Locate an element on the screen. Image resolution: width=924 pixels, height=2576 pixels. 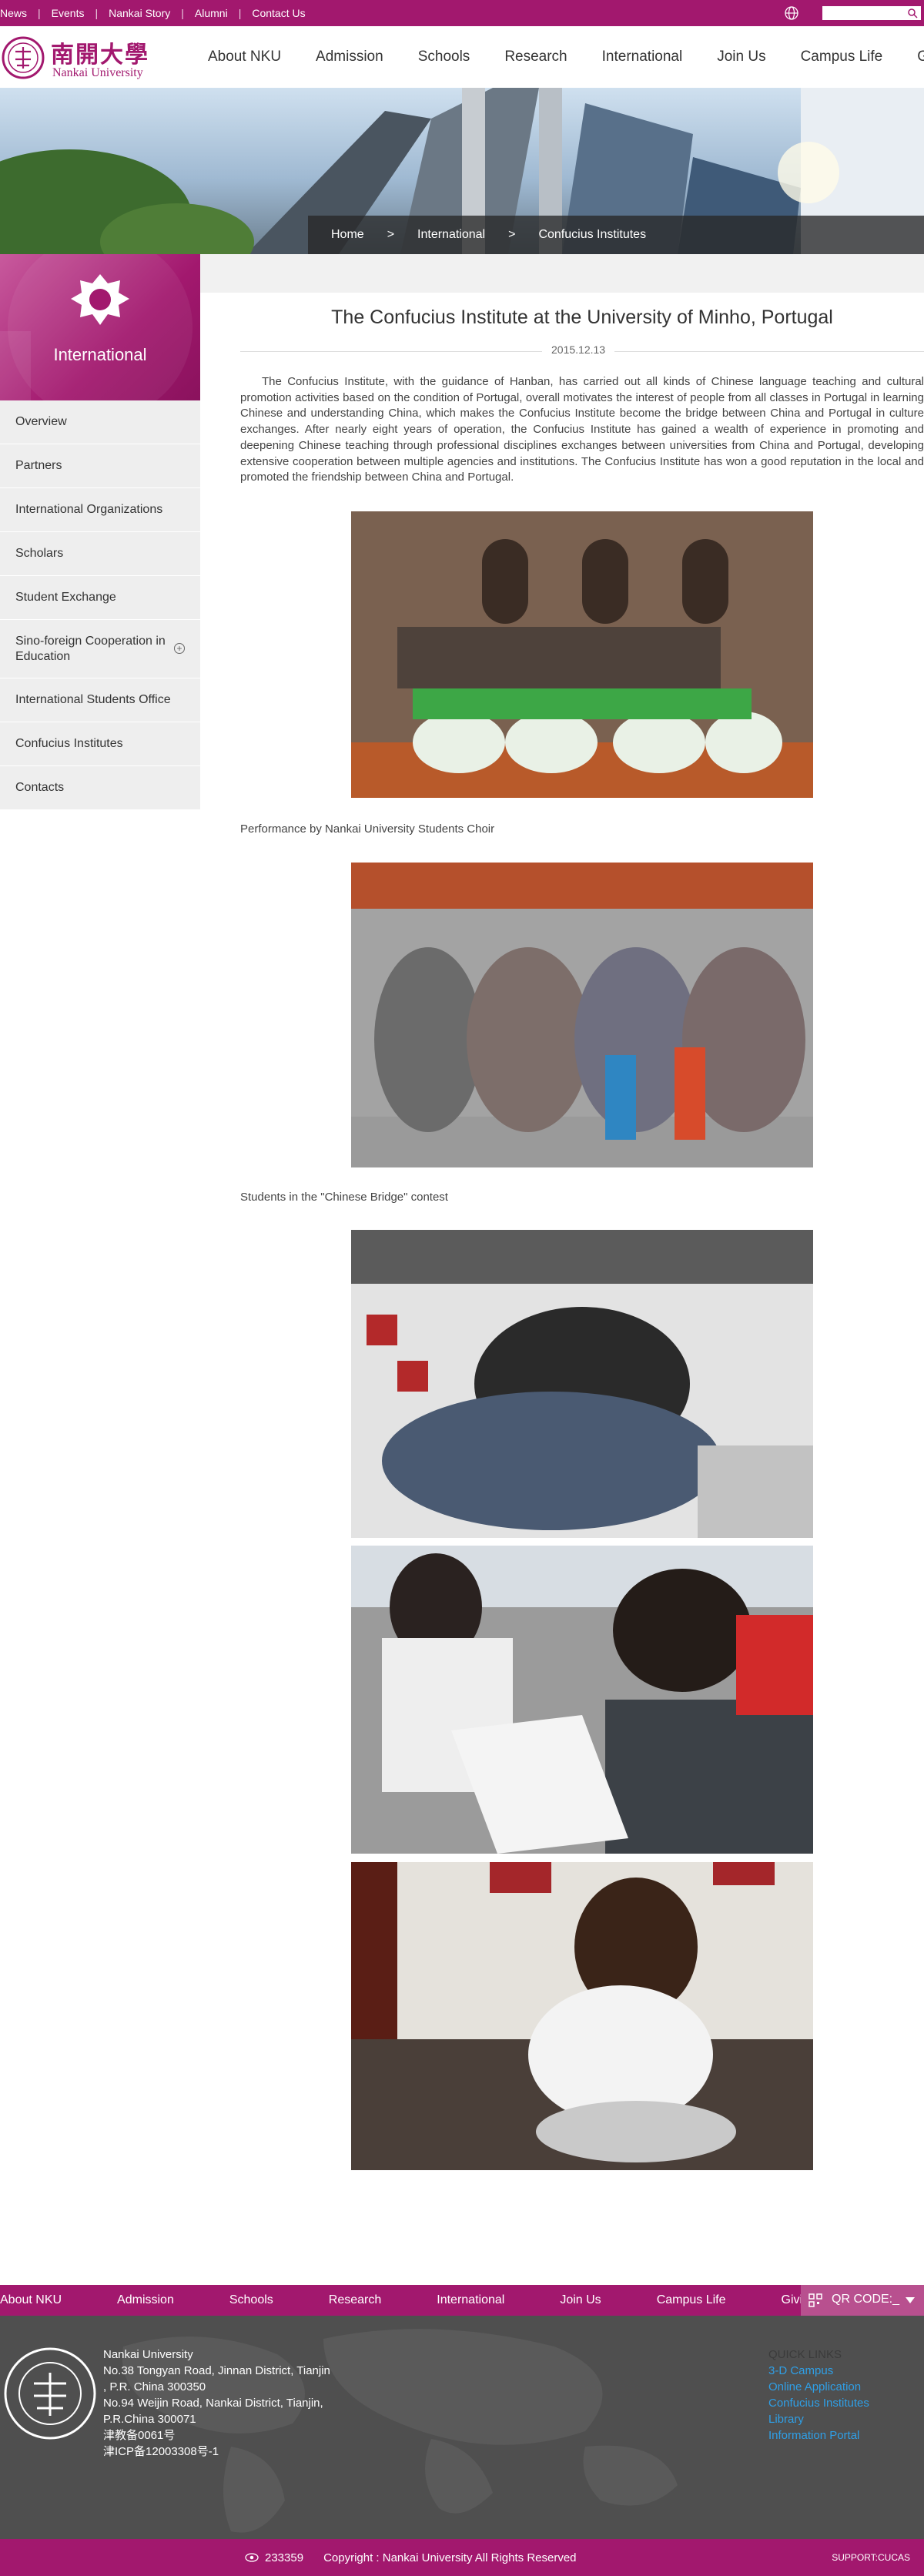
photo-woman-crafting is located at coordinates (582, 2016).